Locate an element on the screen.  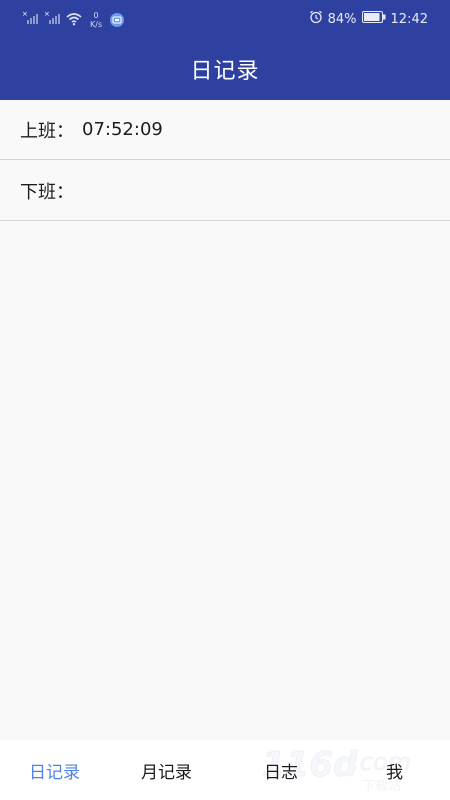
signal-2-icon: × is located at coordinates (52, 20).